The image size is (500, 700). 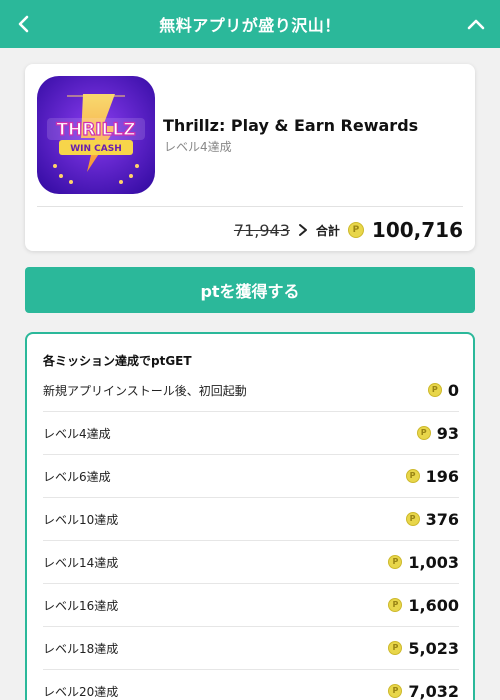 What do you see at coordinates (433, 690) in the screenshot?
I see `mission-points: 7,032` at bounding box center [433, 690].